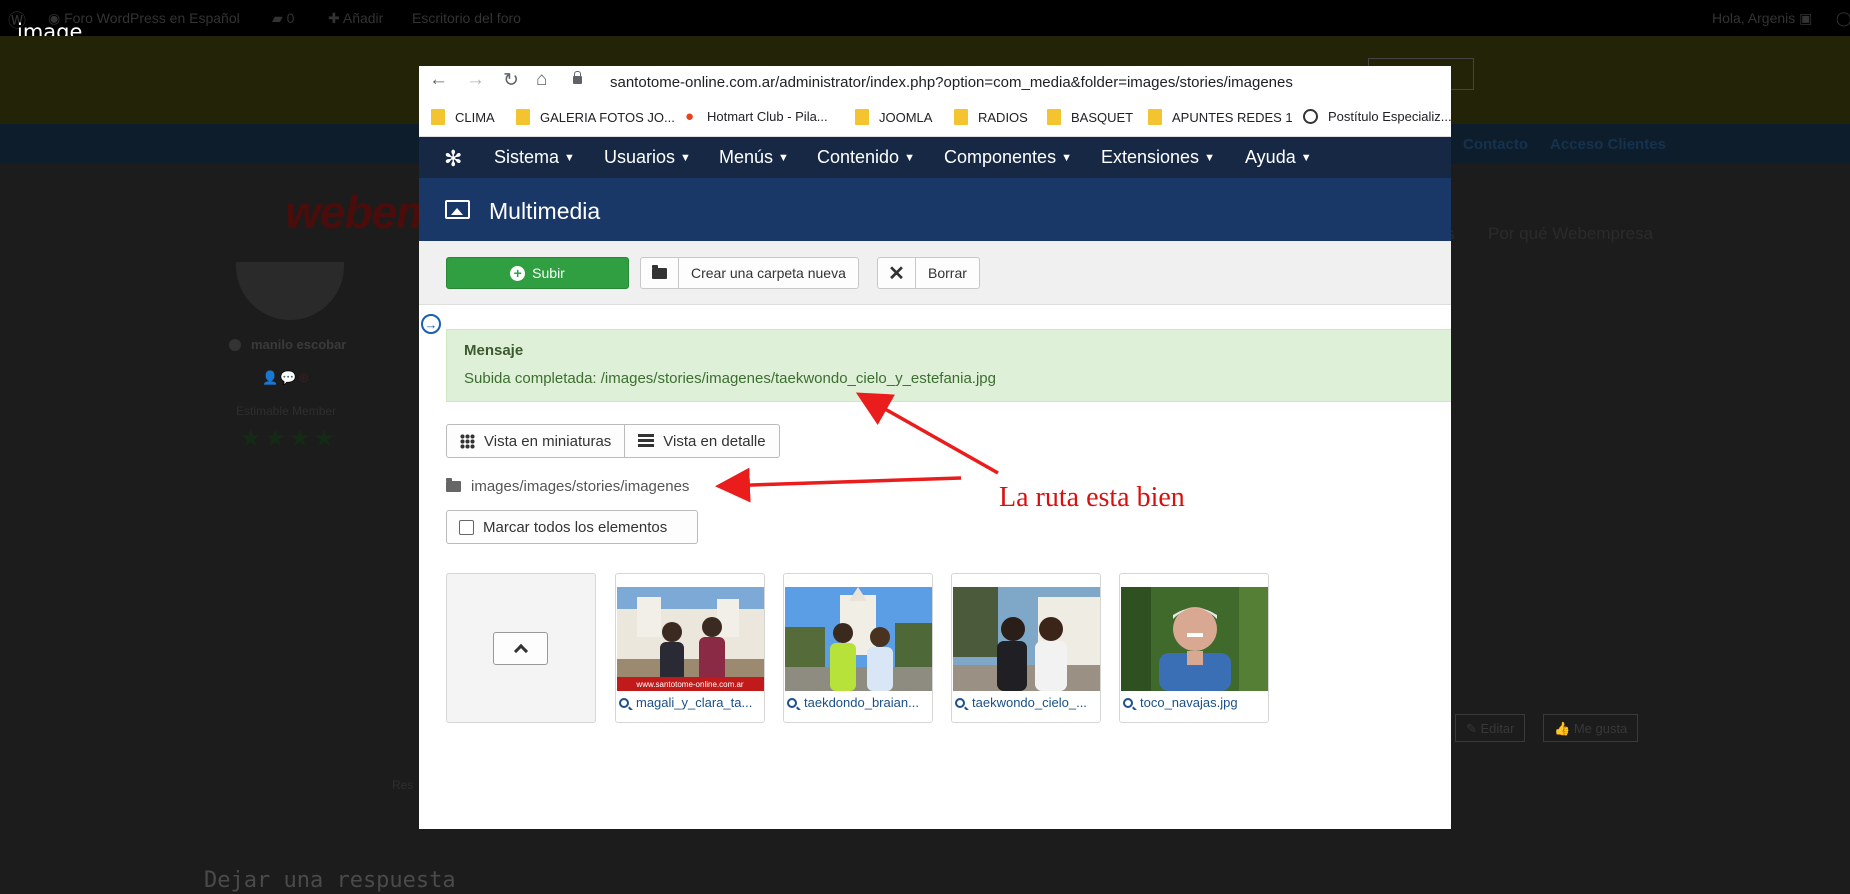 The width and height of the screenshot is (1850, 894). Describe the element at coordinates (646, 441) in the screenshot. I see `list-icon` at that location.